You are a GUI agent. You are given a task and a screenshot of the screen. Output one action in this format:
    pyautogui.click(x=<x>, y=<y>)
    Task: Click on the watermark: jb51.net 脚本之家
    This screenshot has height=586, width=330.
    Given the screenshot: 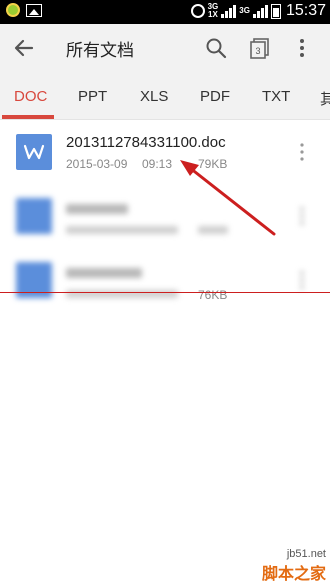 What is the action you would take?
    pyautogui.click(x=294, y=566)
    